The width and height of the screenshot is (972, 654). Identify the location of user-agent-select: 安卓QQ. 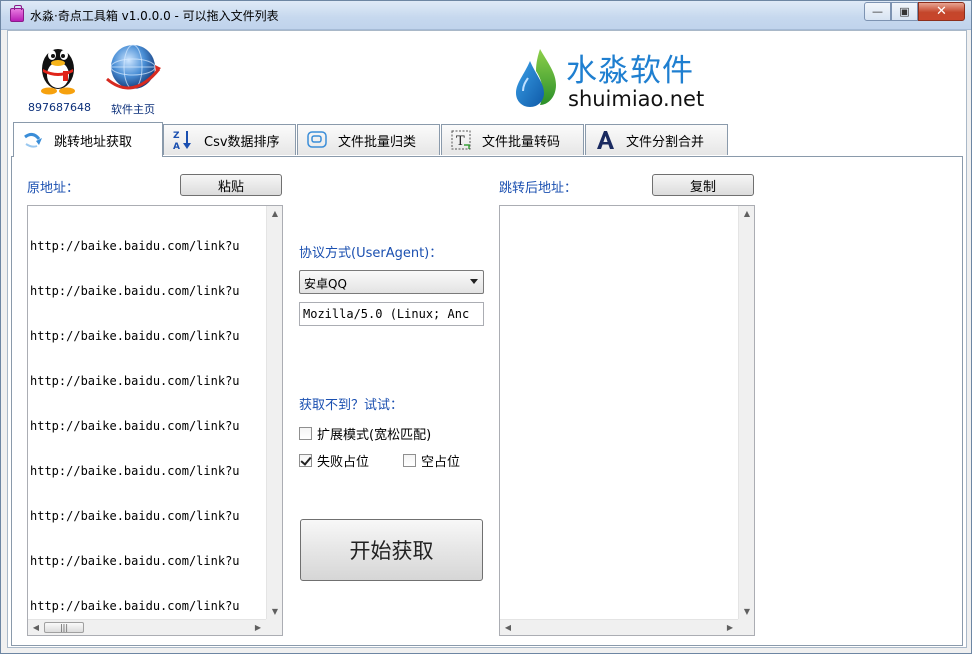
(391, 282).